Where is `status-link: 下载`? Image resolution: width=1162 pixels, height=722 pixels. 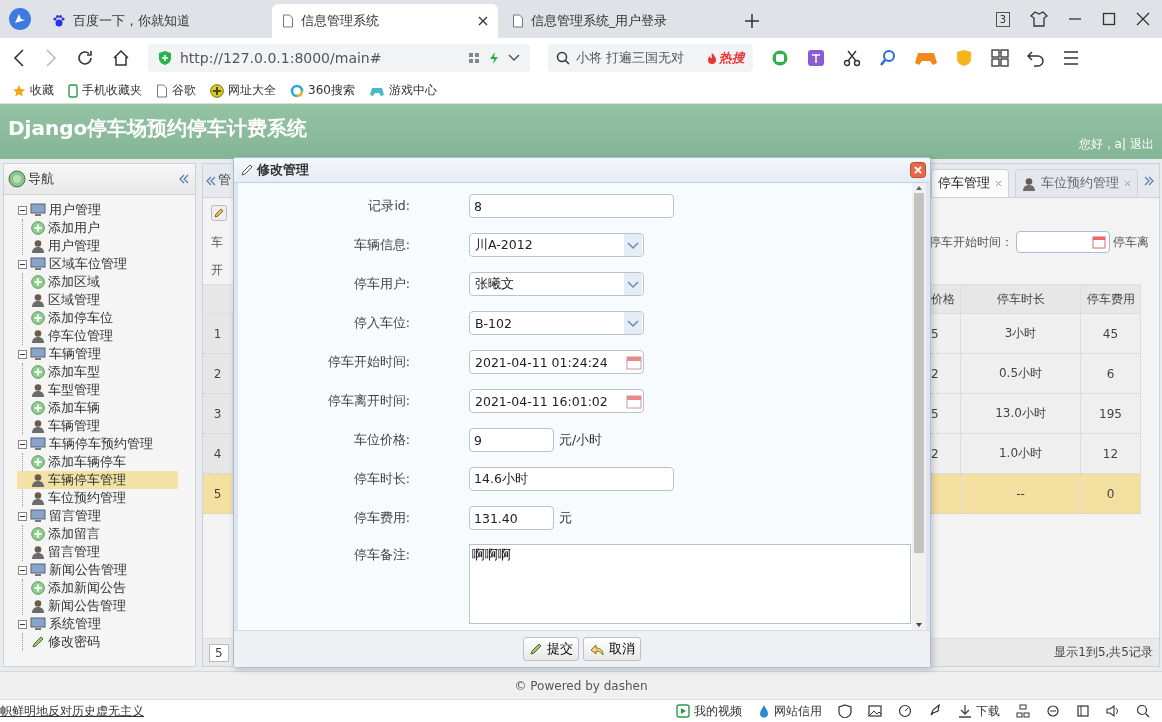
status-link: 下载 is located at coordinates (988, 711).